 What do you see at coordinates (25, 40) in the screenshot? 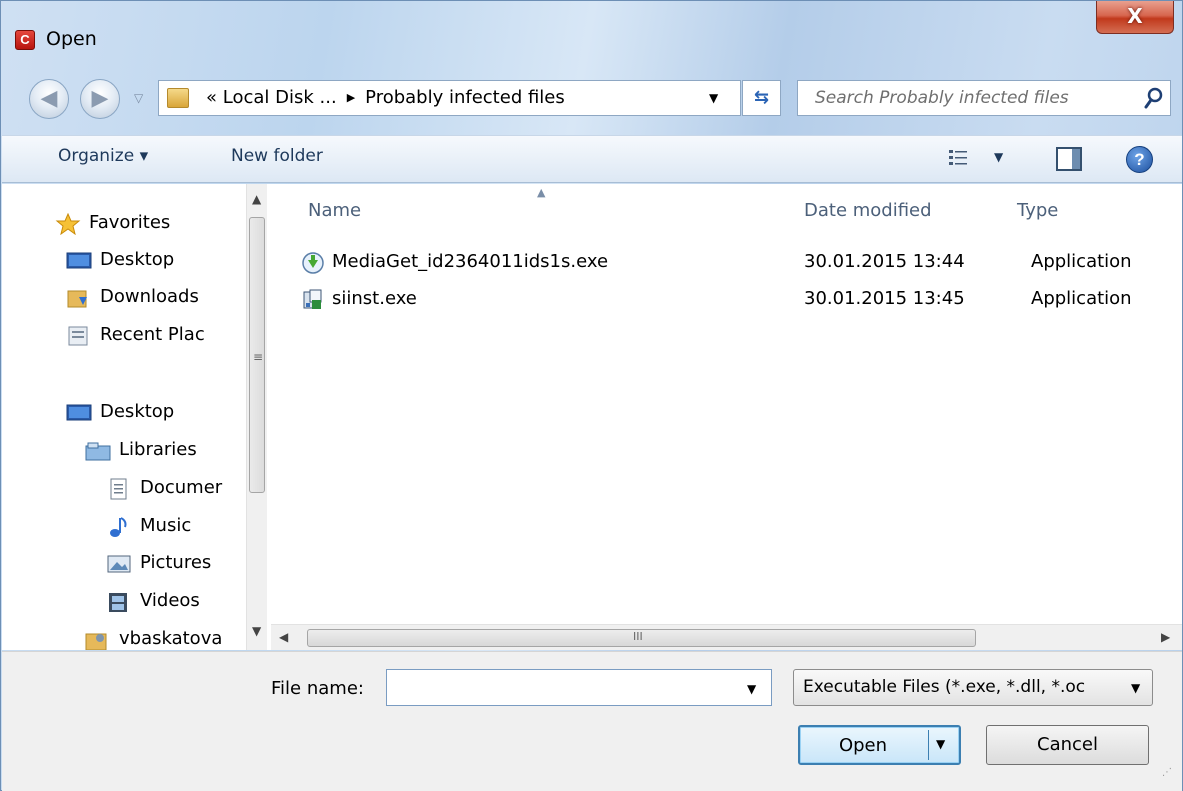
I see `app-icon: C` at bounding box center [25, 40].